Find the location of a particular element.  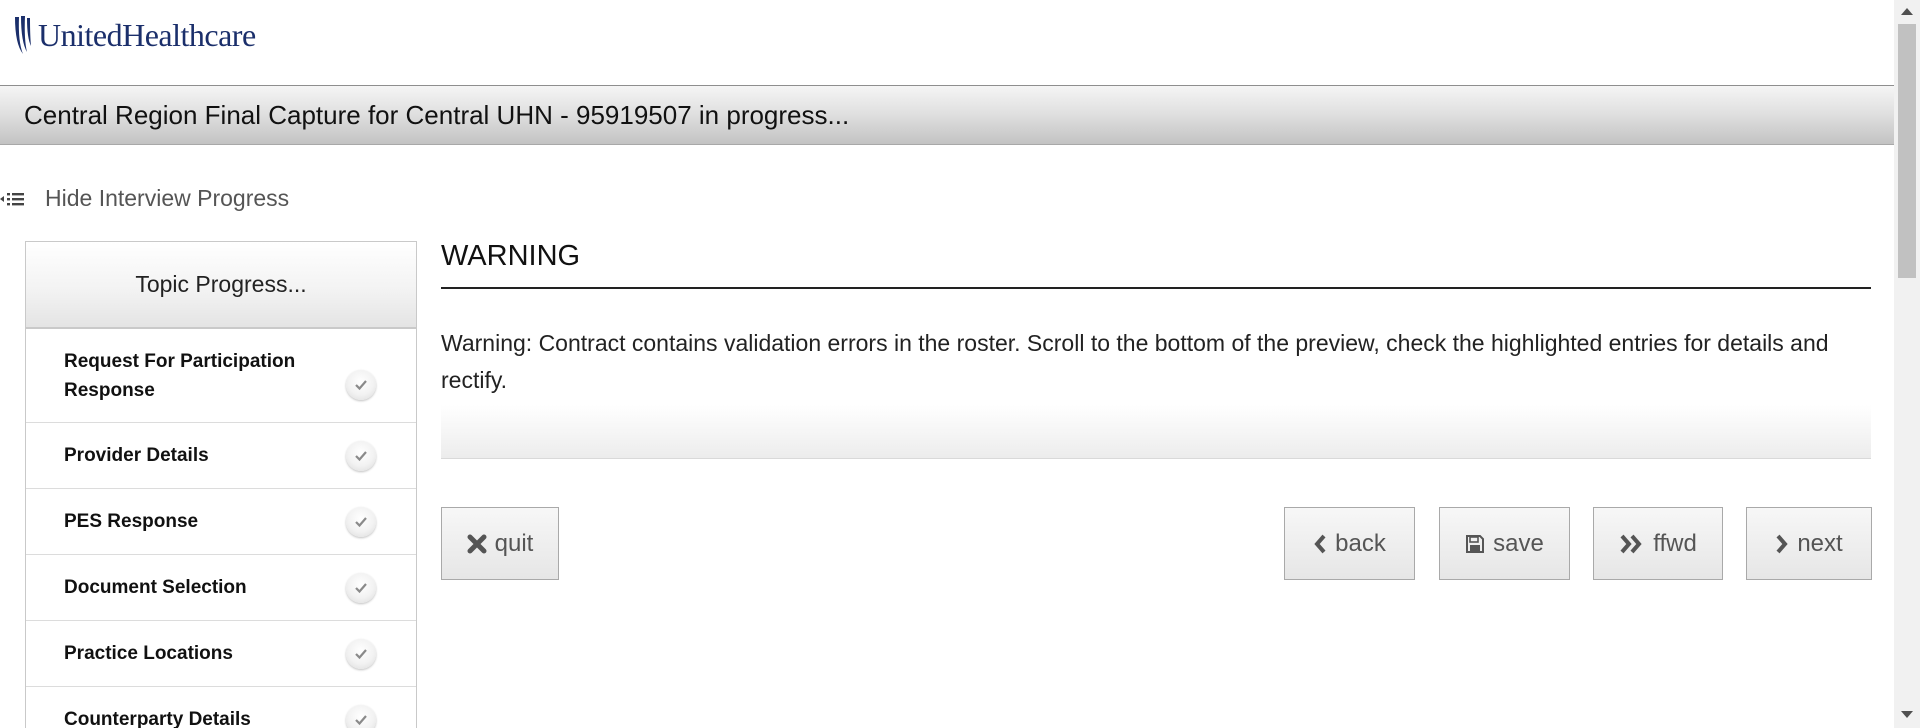

next-button: next is located at coordinates (1809, 543).